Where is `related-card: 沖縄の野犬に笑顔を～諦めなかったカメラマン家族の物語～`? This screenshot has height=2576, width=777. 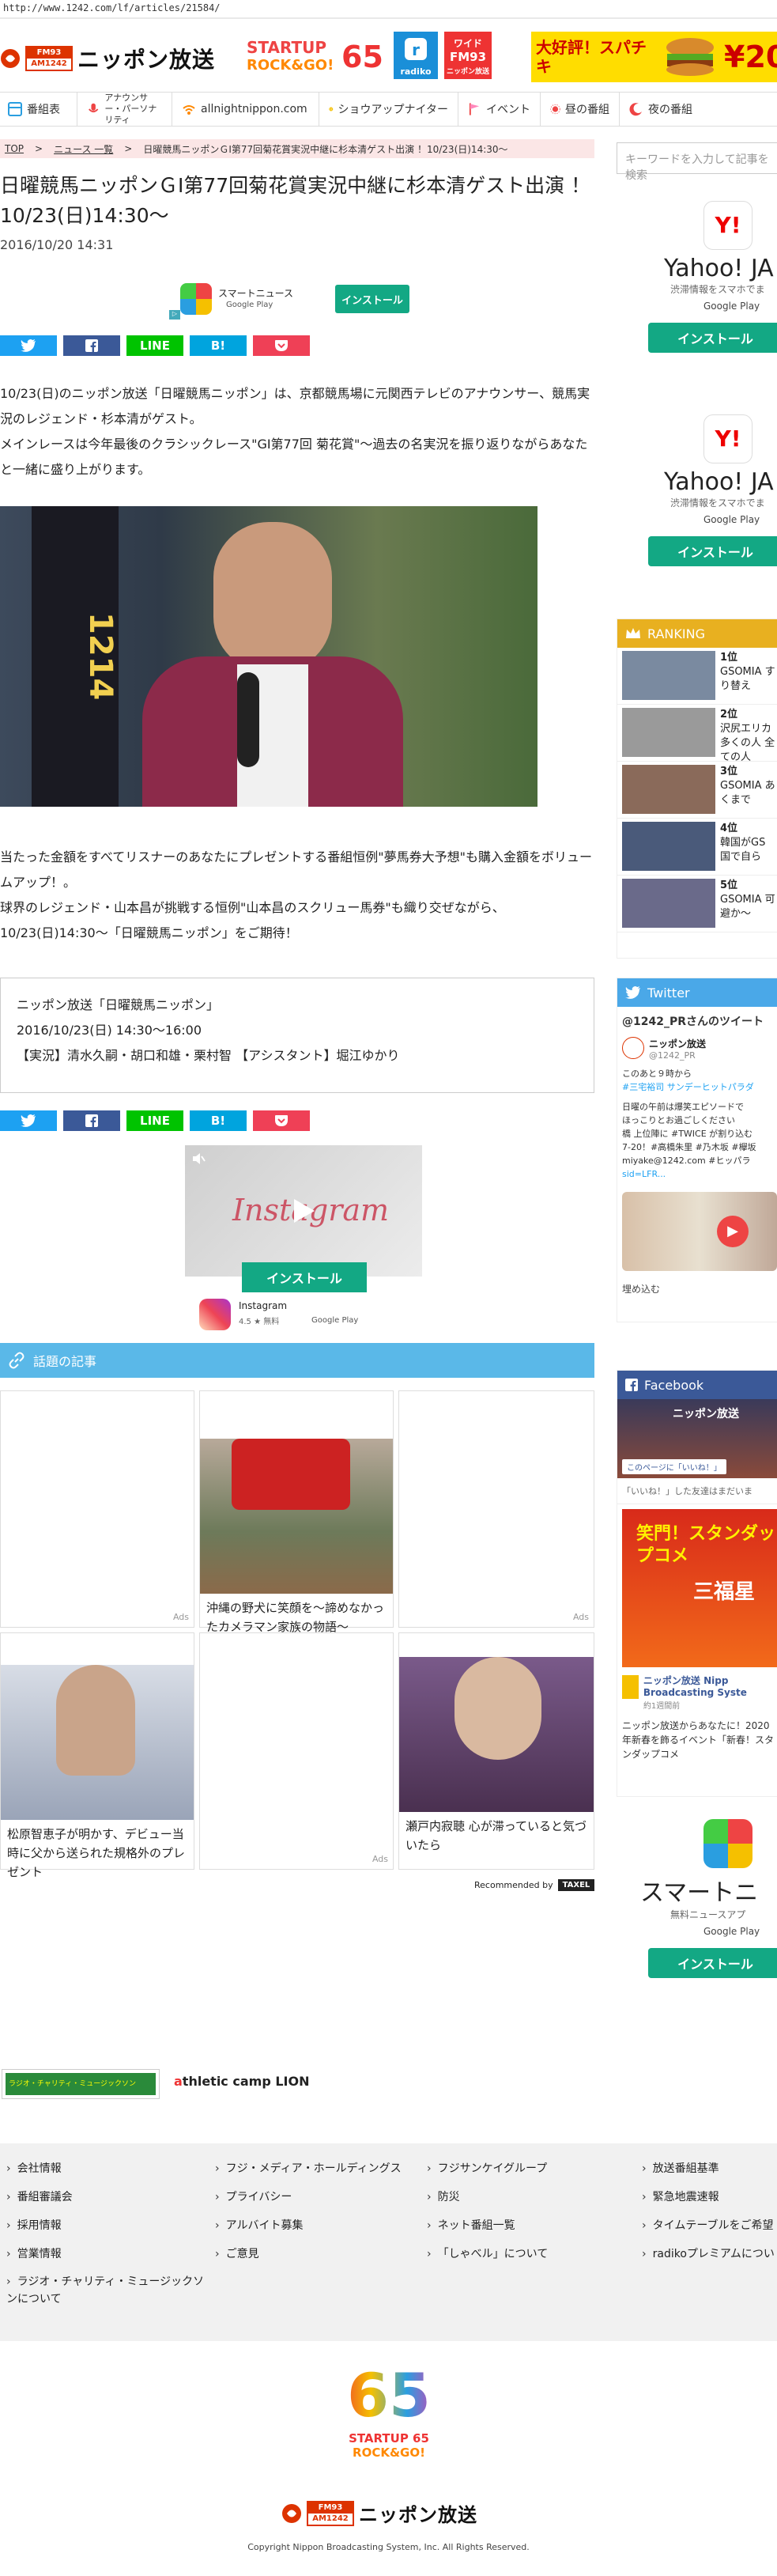
related-card: 沖縄の野犬に笑顔を～諦めなかったカメラマン家族の物語～ is located at coordinates (296, 1512).